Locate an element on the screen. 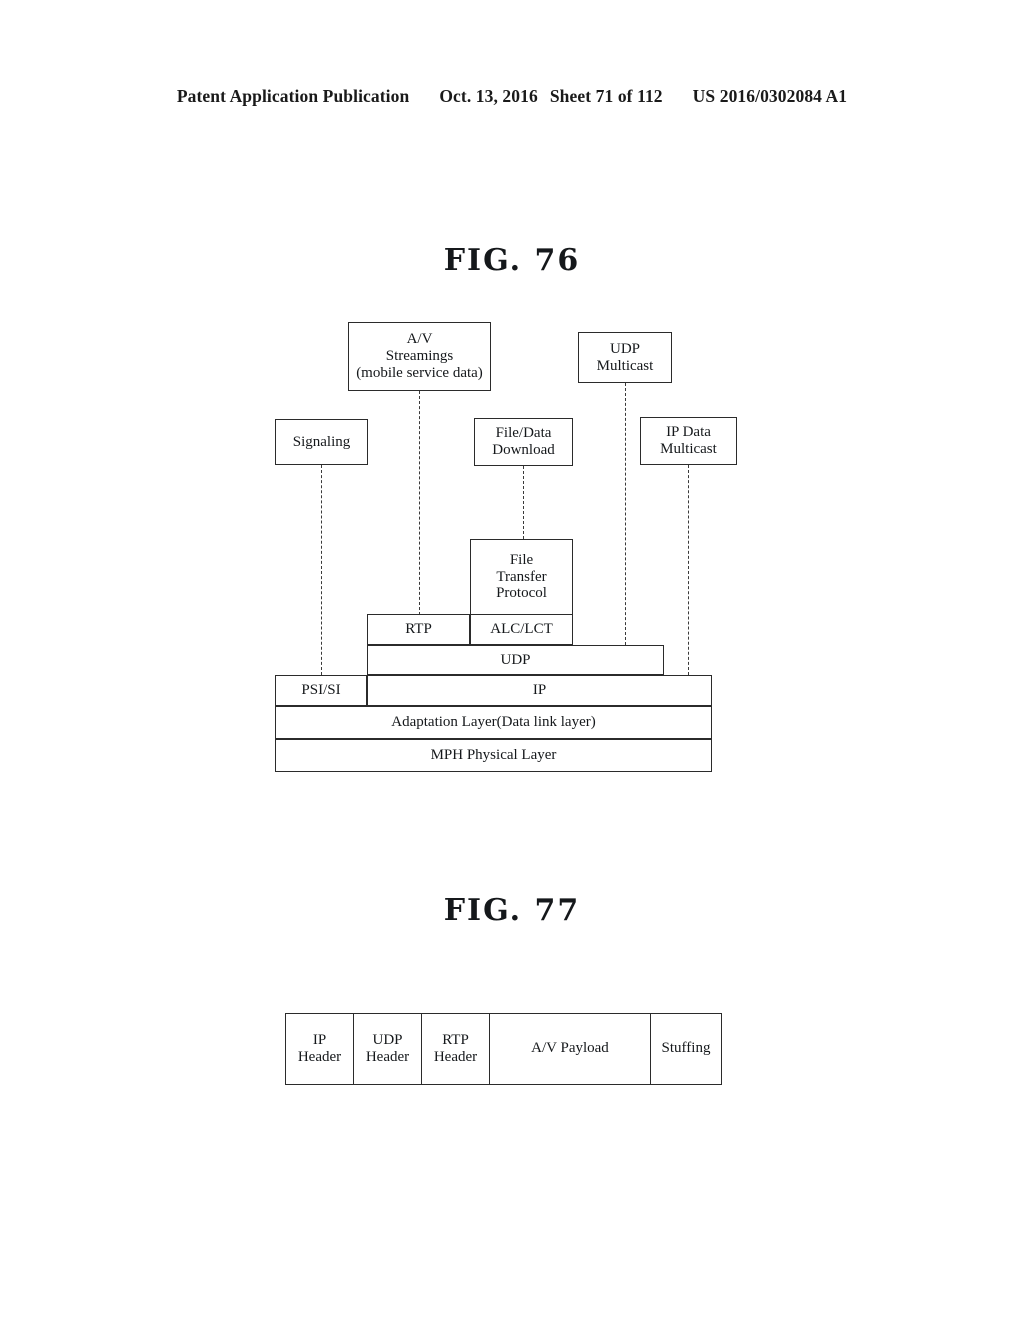 This screenshot has height=1320, width=1024. sheet-number: Sheet 71 of 112 is located at coordinates (606, 96).